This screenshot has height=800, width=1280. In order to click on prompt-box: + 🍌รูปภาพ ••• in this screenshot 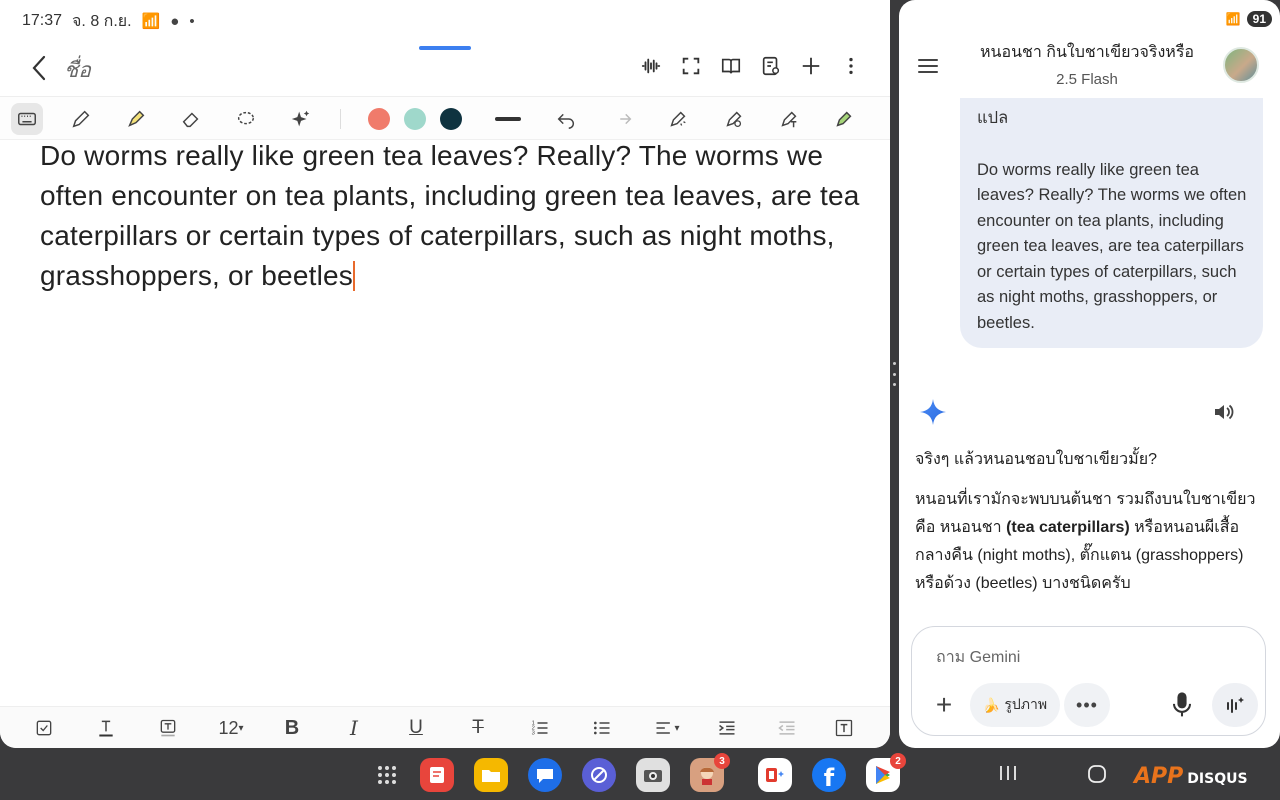, I will do `click(1088, 681)`.